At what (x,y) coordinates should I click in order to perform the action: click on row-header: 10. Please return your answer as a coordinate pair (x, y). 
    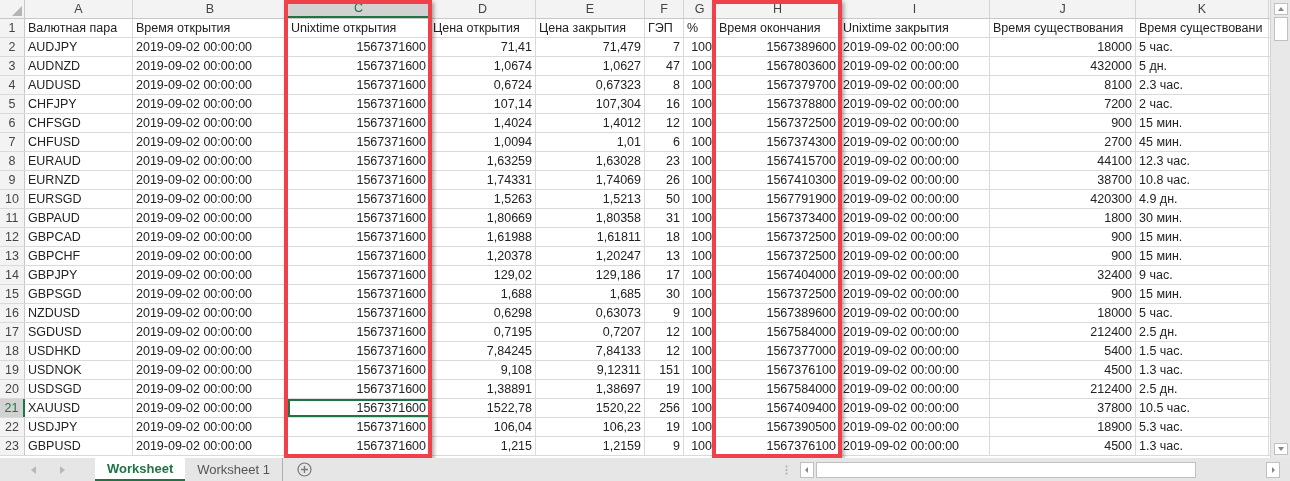
    Looking at the image, I should click on (12, 199).